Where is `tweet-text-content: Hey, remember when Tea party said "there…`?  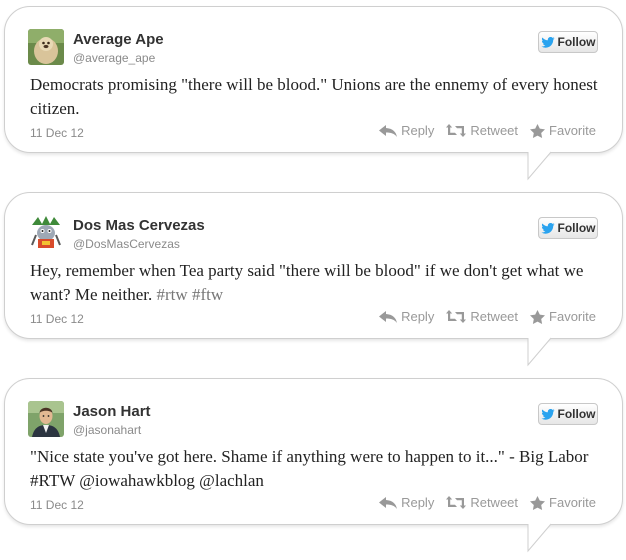
tweet-text-content: Hey, remember when Tea party said "there… is located at coordinates (307, 282).